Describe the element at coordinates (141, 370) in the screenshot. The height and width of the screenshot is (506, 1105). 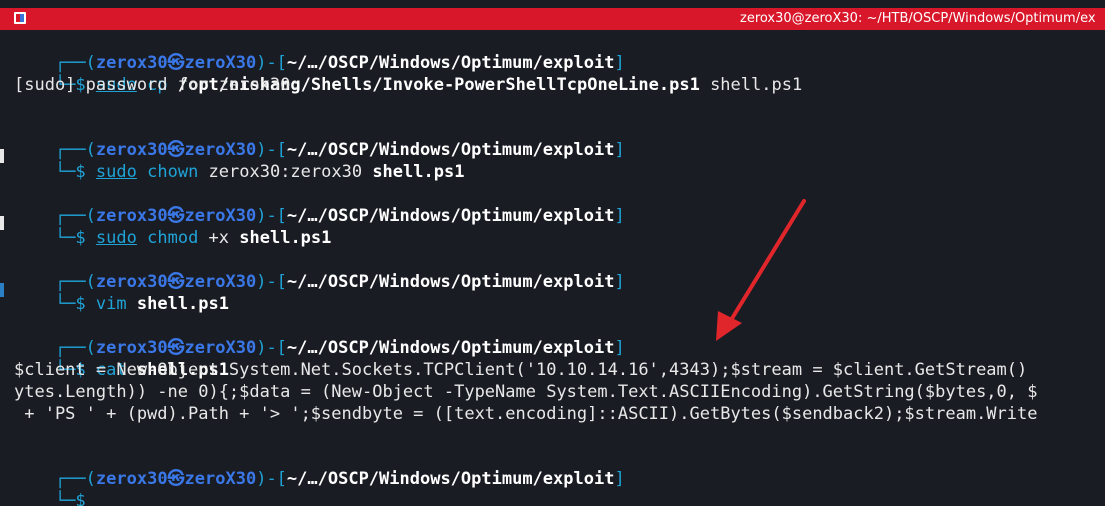
I see `command-line: └─$ cat shell.ps1` at that location.